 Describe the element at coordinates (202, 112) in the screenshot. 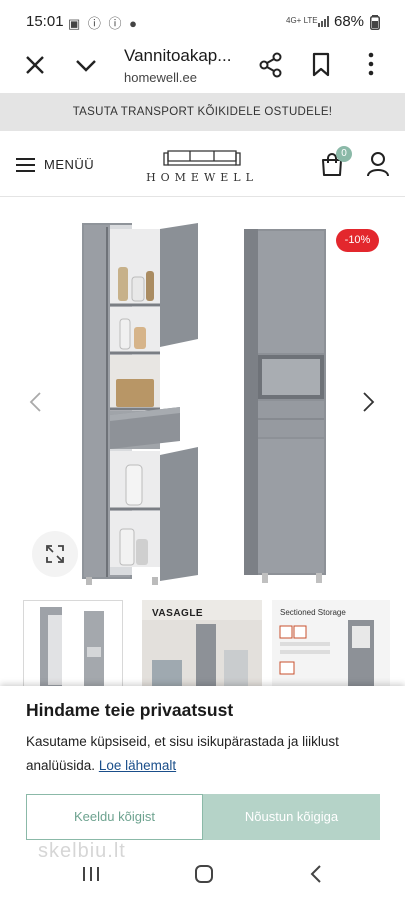

I see `promo-banner: TASUTA TRANSPORT KÕIKIDELE OSTUDELE!` at that location.